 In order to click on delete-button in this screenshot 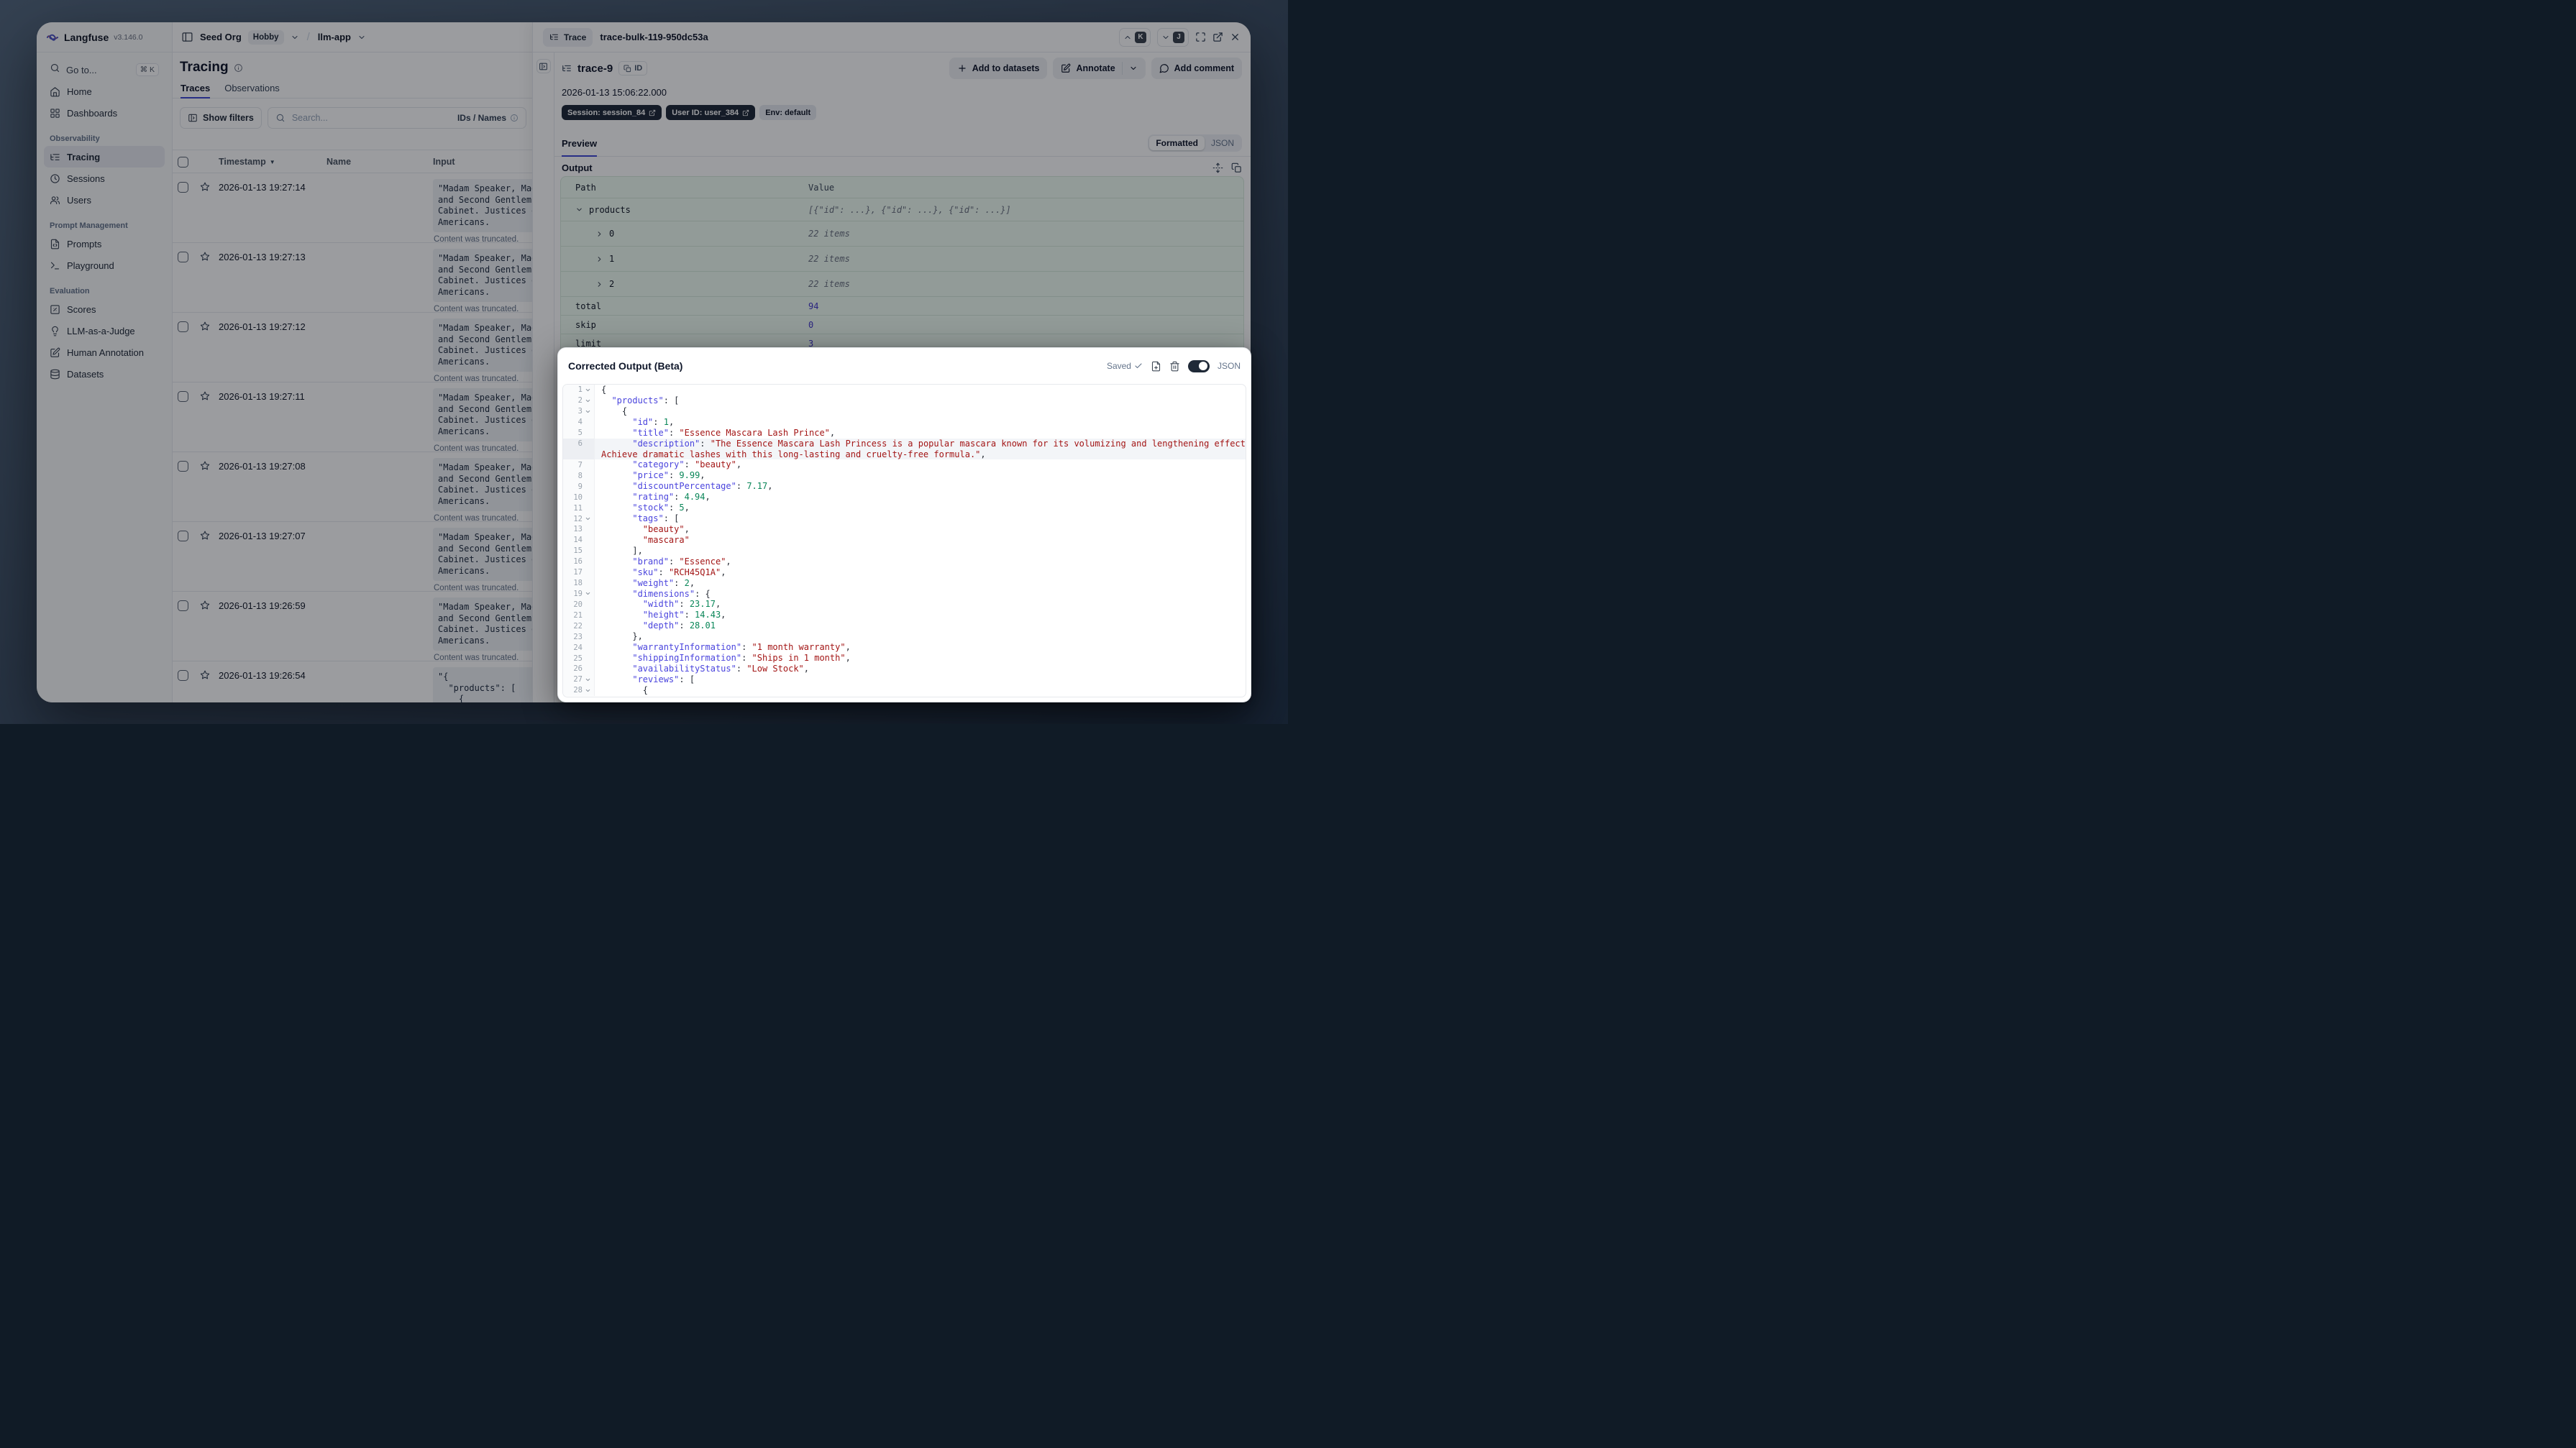, I will do `click(1174, 366)`.